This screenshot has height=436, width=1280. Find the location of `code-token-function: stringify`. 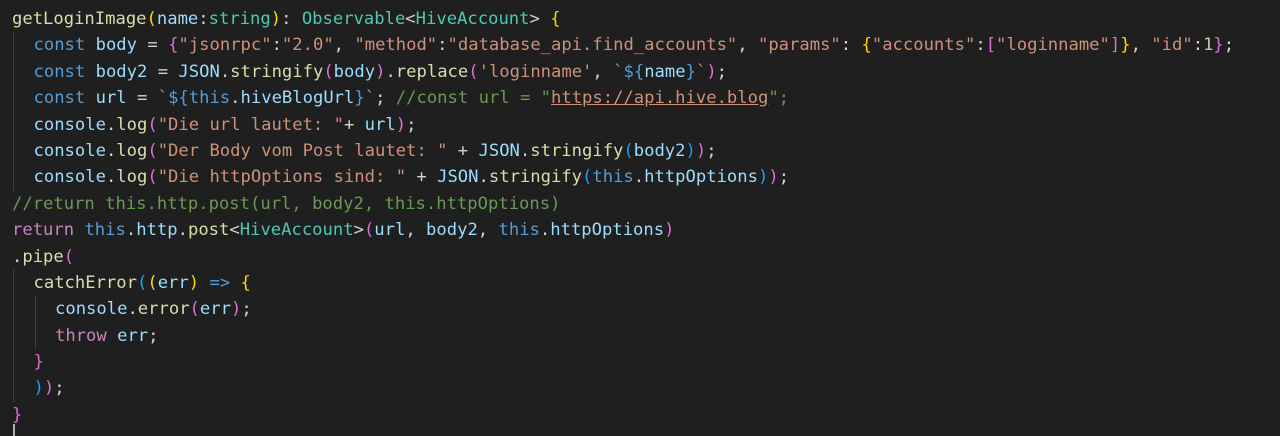

code-token-function: stringify is located at coordinates (535, 177).